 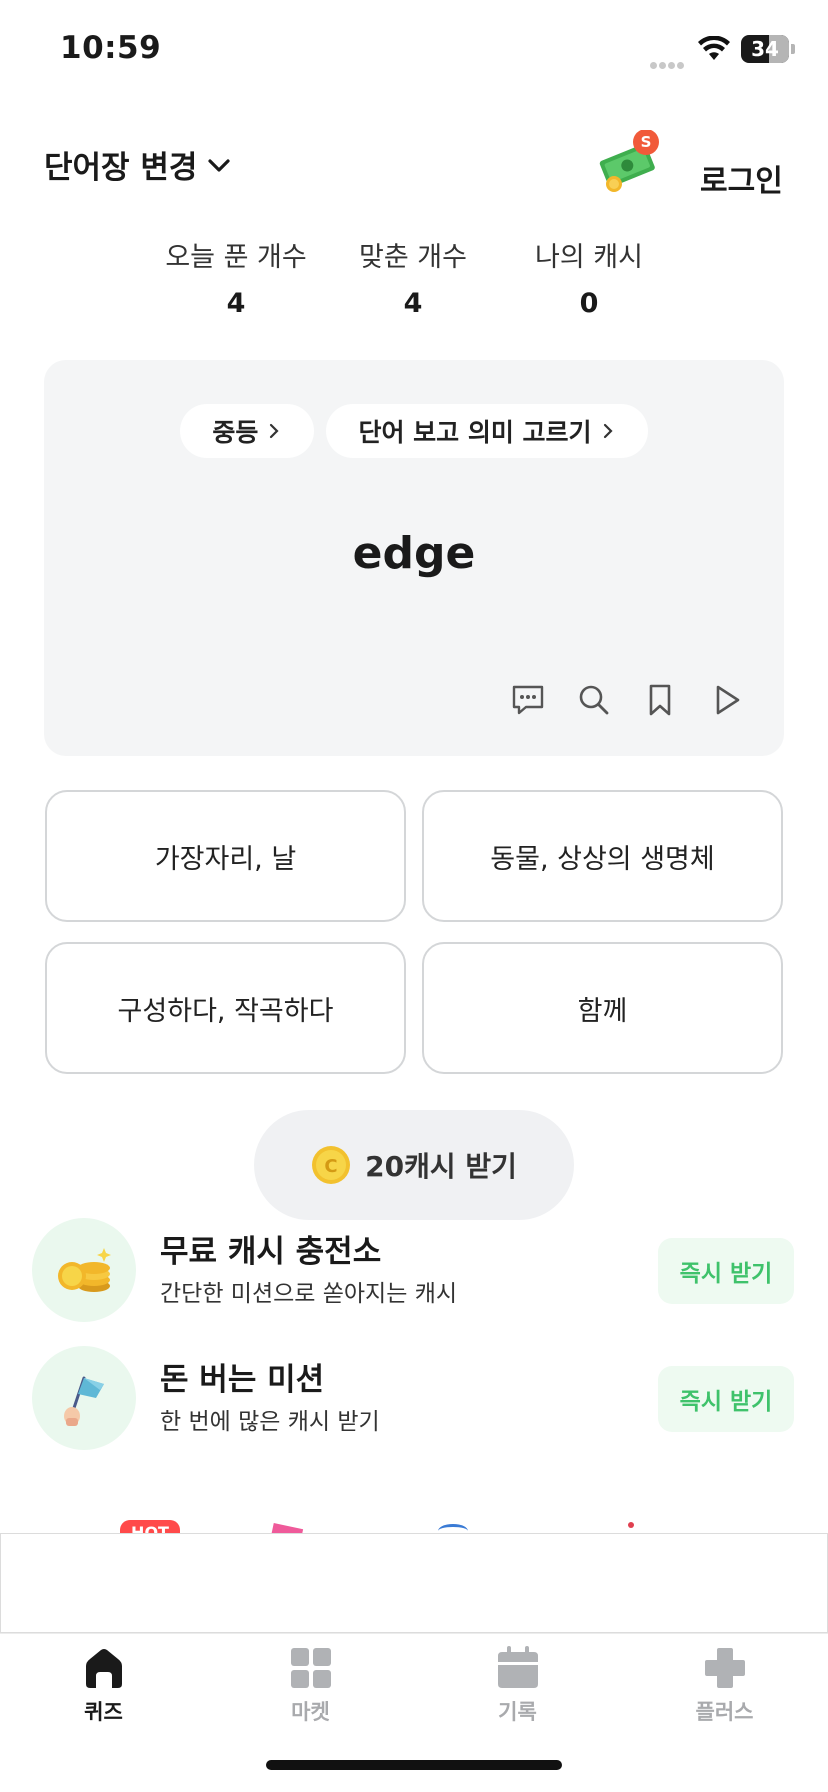 I want to click on mission-subtitle: 간단한 미션으로 쏟아지는 캐시, so click(x=309, y=1294).